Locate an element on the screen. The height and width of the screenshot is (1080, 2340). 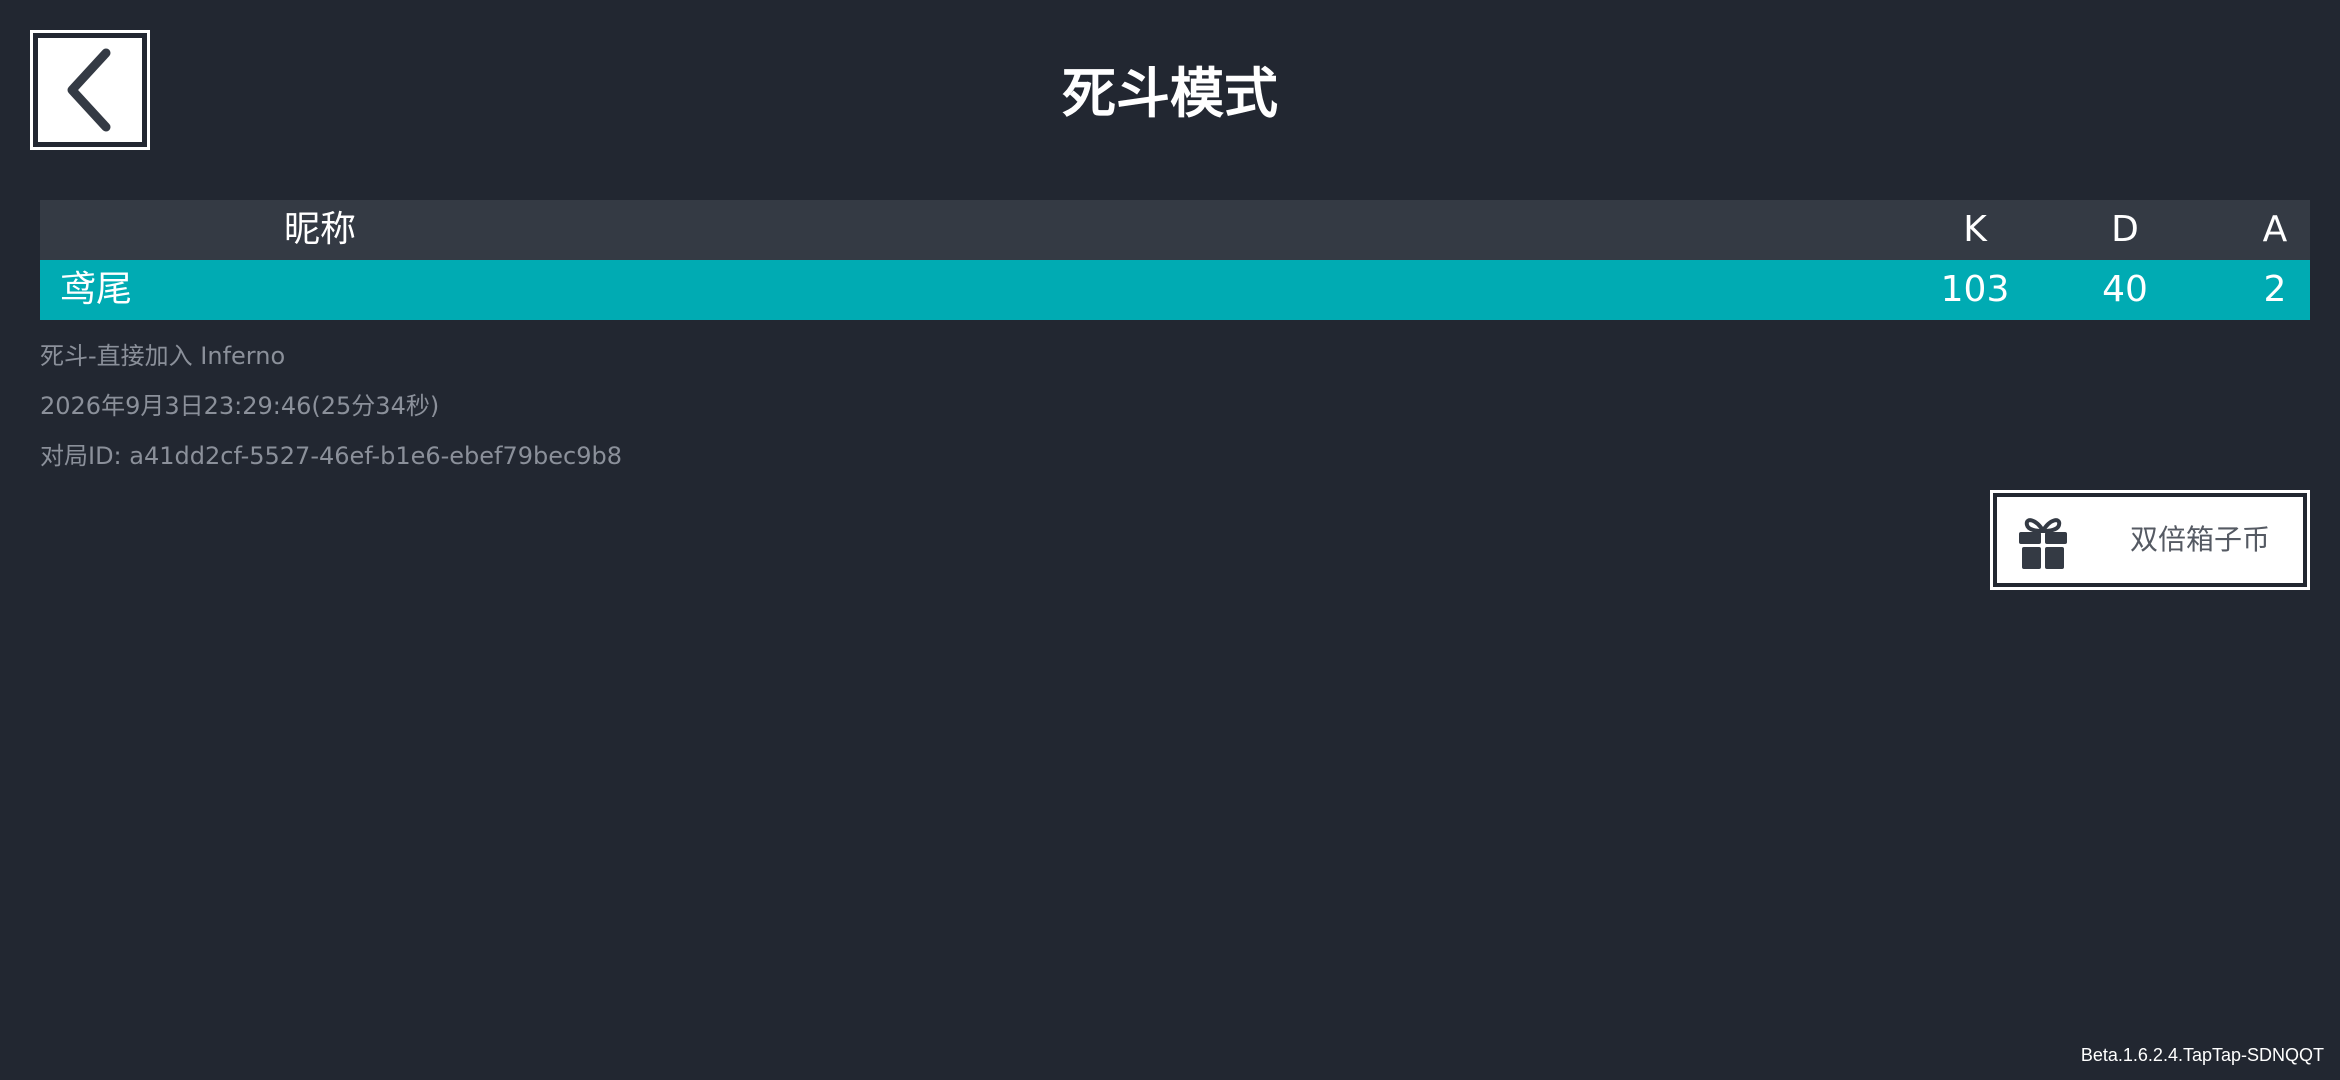
scoreboard-table: 昵称 K D A 鸢尾 103 40 2 is located at coordinates (1175, 260).